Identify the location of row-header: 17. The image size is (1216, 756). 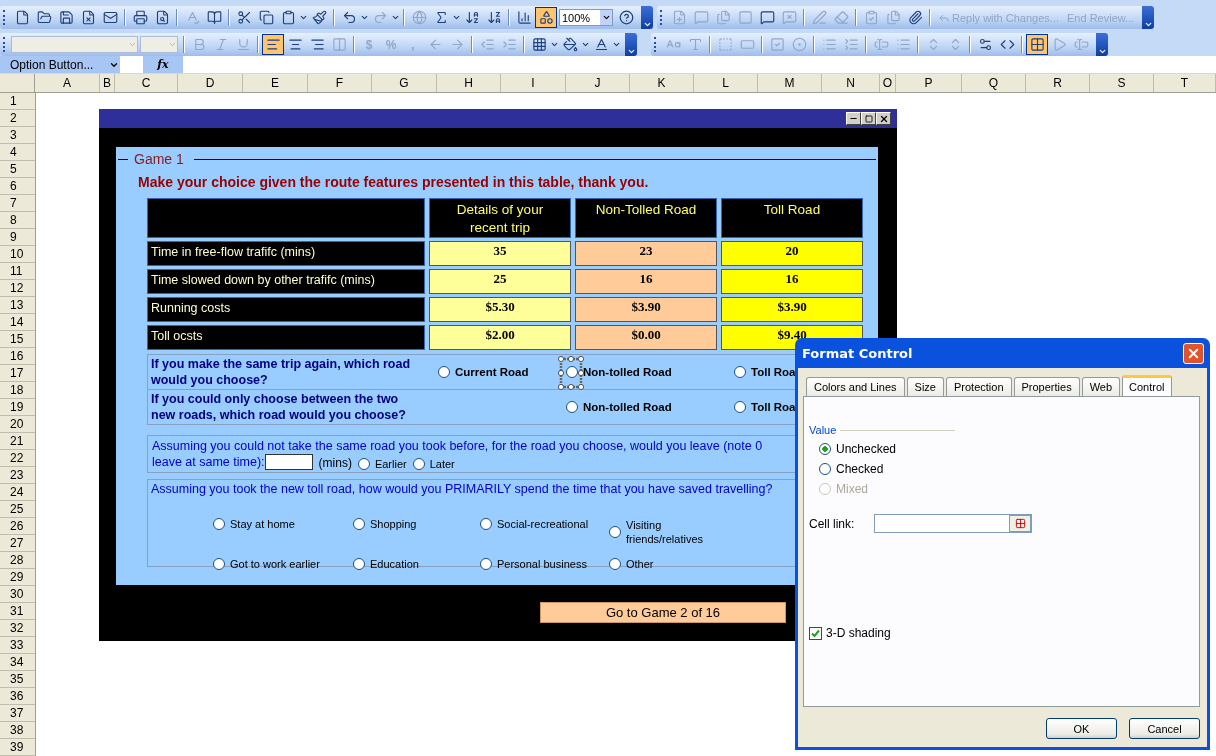
(17, 373).